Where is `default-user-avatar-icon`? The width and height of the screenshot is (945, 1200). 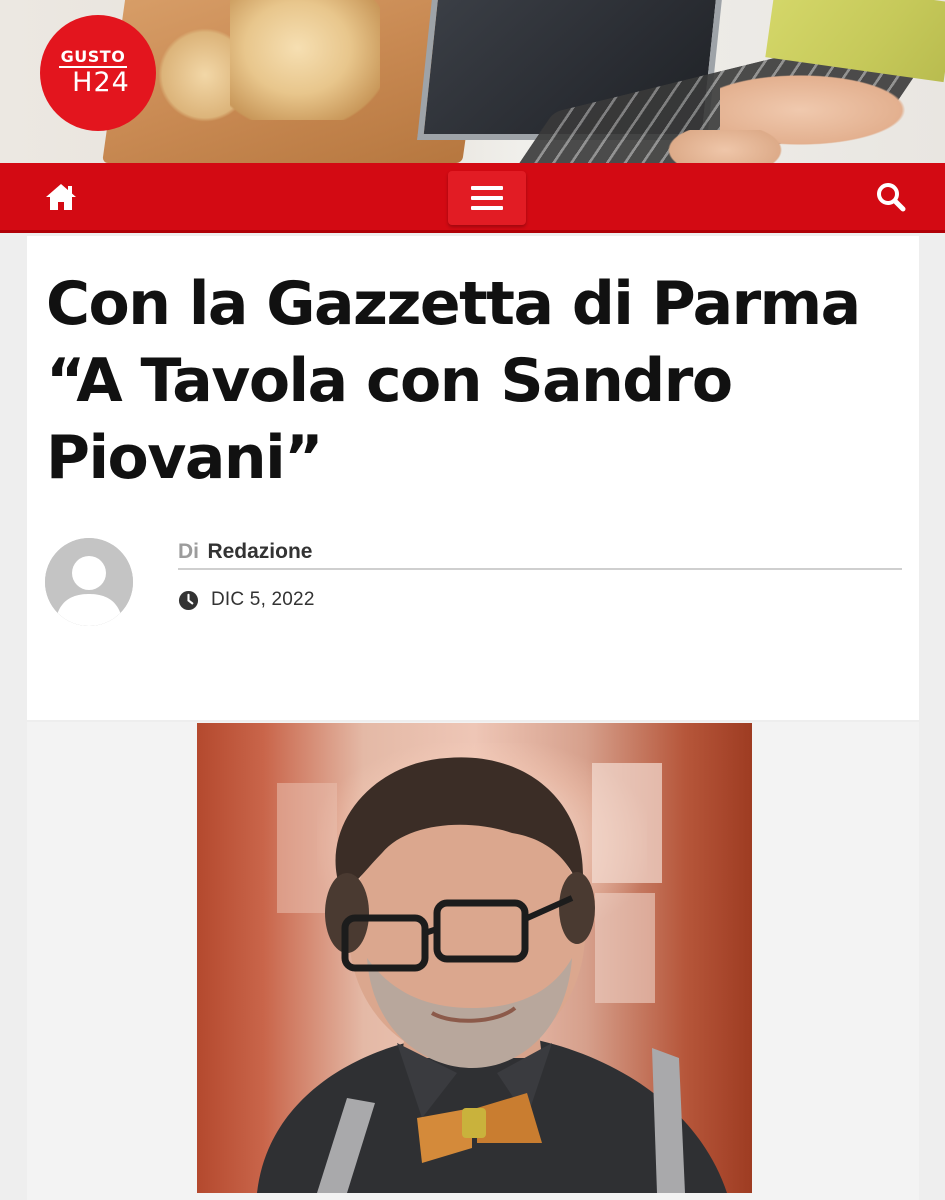 default-user-avatar-icon is located at coordinates (89, 582).